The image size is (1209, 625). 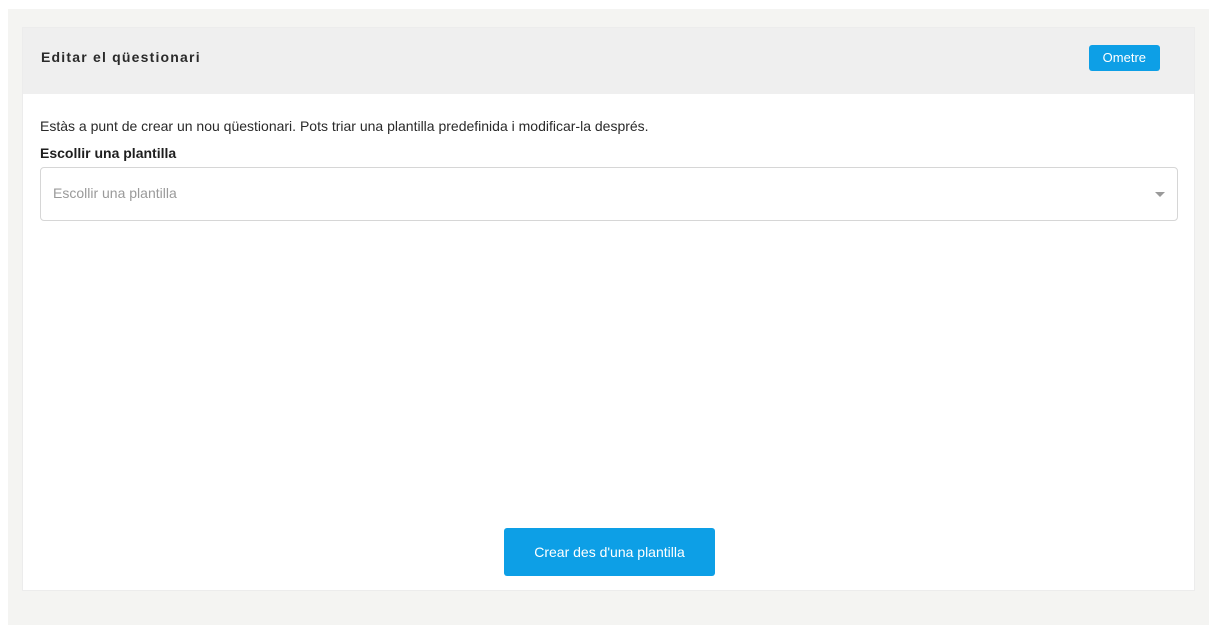 What do you see at coordinates (609, 194) in the screenshot?
I see `template-select: Escollir una plantilla` at bounding box center [609, 194].